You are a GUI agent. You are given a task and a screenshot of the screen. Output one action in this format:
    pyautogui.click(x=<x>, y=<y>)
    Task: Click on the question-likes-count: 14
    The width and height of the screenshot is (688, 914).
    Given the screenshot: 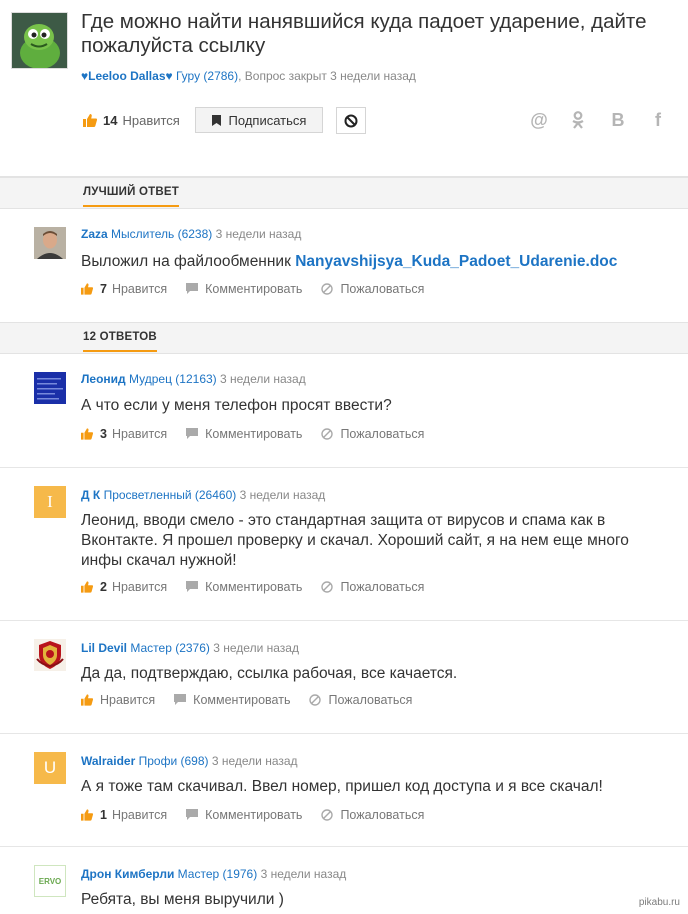 What is the action you would take?
    pyautogui.click(x=110, y=120)
    